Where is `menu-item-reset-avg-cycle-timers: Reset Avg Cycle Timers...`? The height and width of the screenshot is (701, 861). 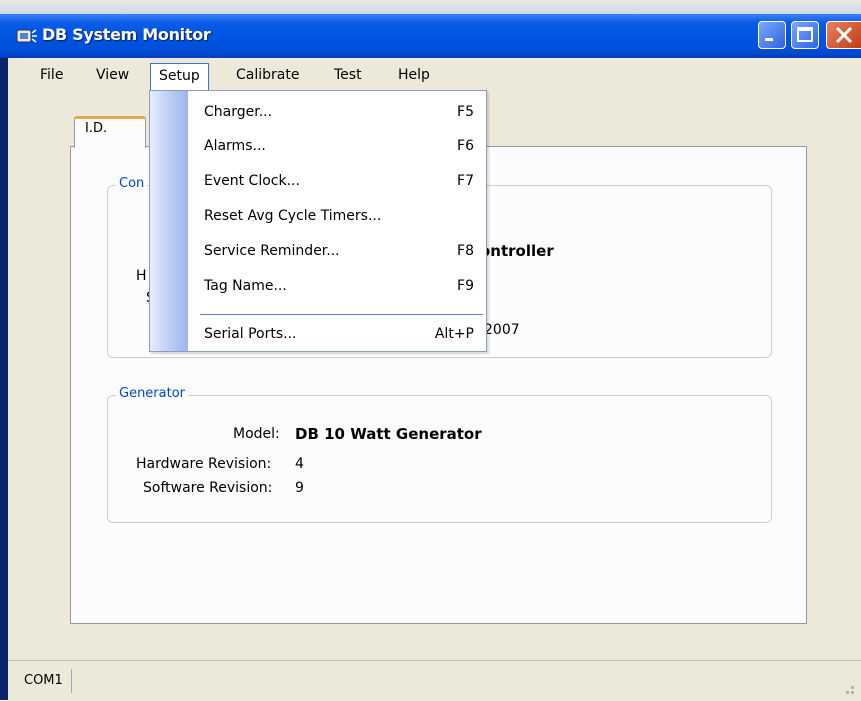 menu-item-reset-avg-cycle-timers: Reset Avg Cycle Timers... is located at coordinates (339, 216).